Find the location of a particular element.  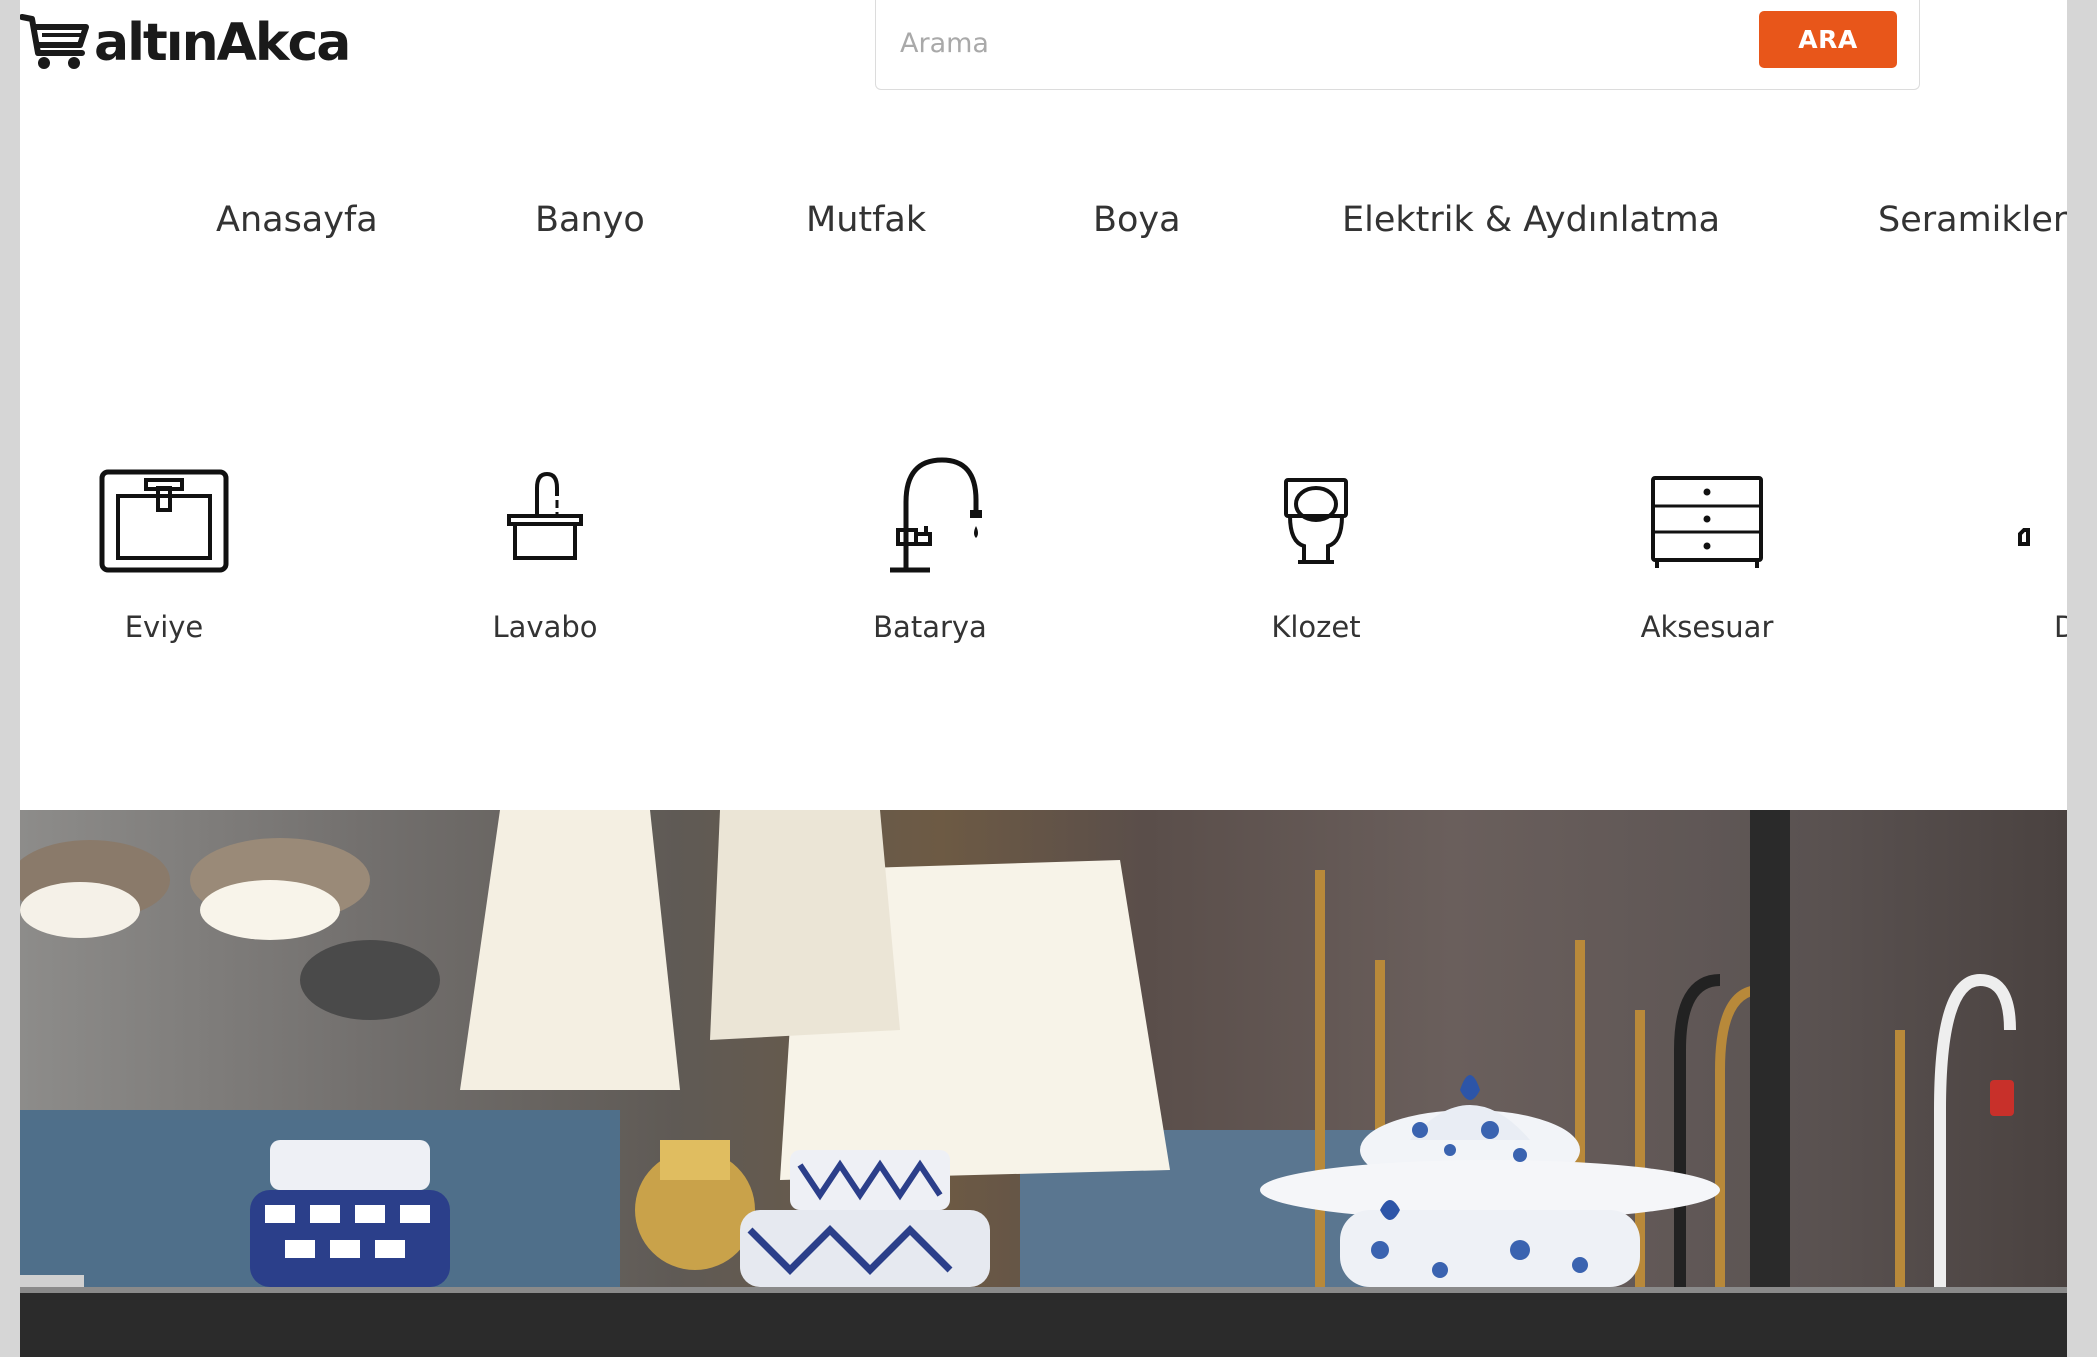

category-label: Batarya is located at coordinates (930, 627).